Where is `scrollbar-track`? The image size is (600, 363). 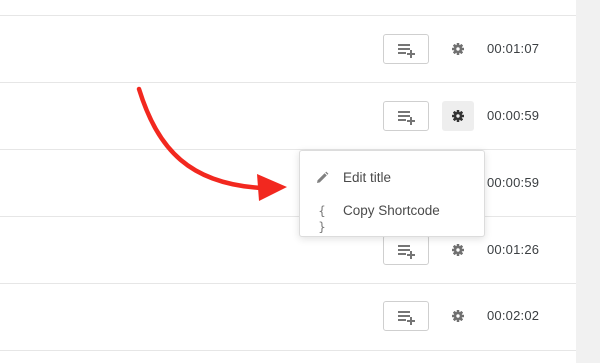 scrollbar-track is located at coordinates (588, 181).